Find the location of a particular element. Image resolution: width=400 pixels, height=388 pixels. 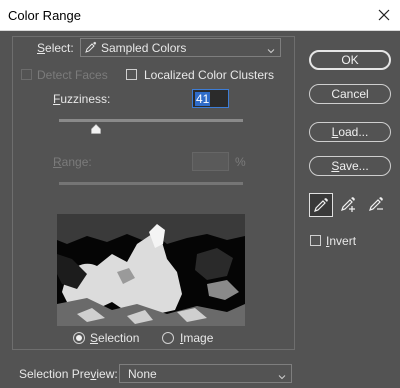

select-dropdown: Sampled Colors is located at coordinates (180, 47).